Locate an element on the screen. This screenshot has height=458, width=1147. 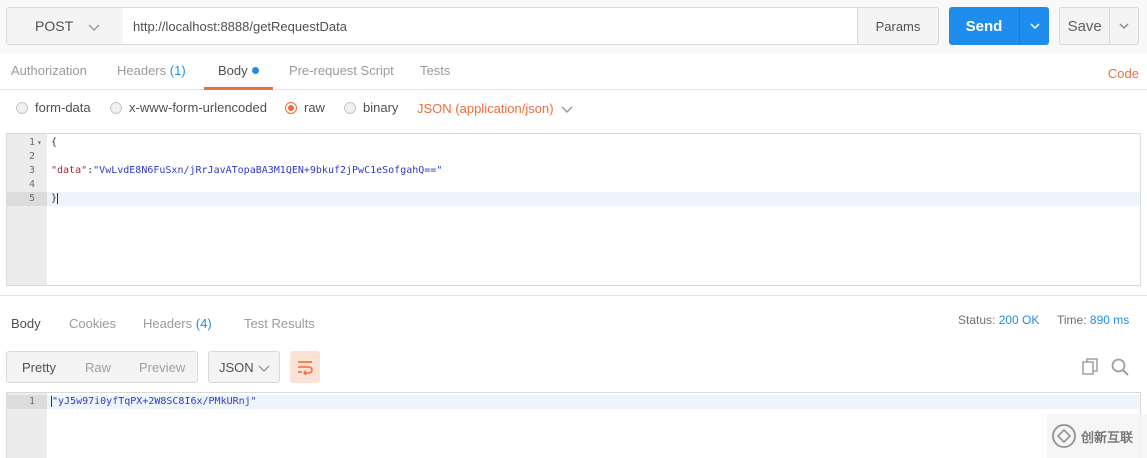
tab-tests: Tests is located at coordinates (435, 76).